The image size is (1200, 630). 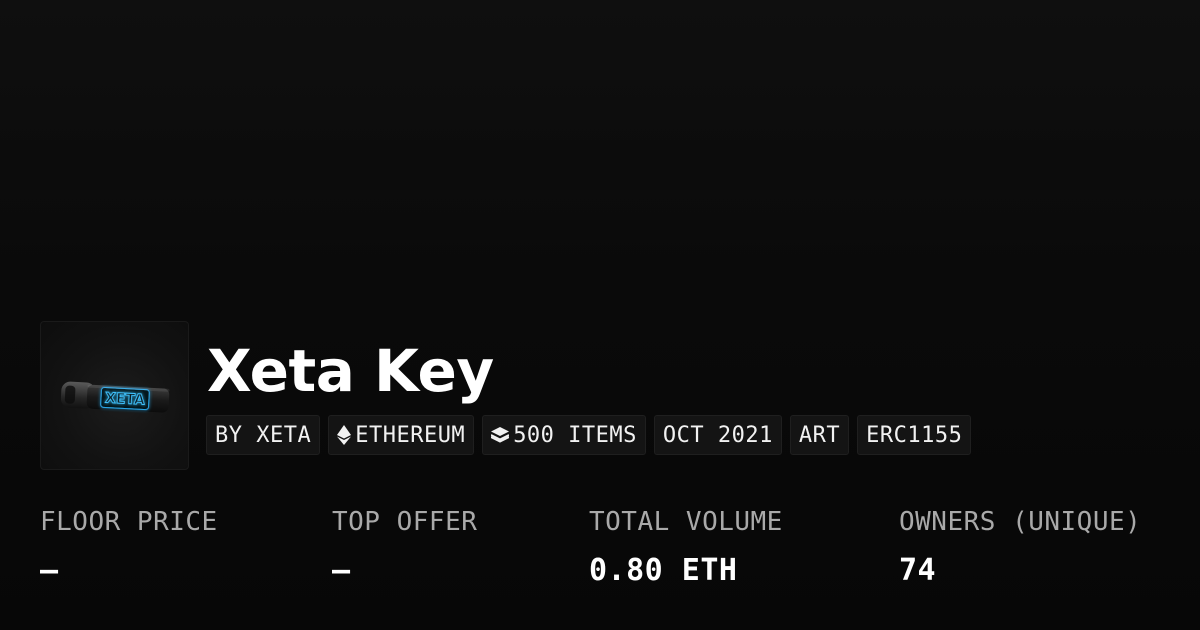 I want to click on tag-category: ART, so click(x=819, y=435).